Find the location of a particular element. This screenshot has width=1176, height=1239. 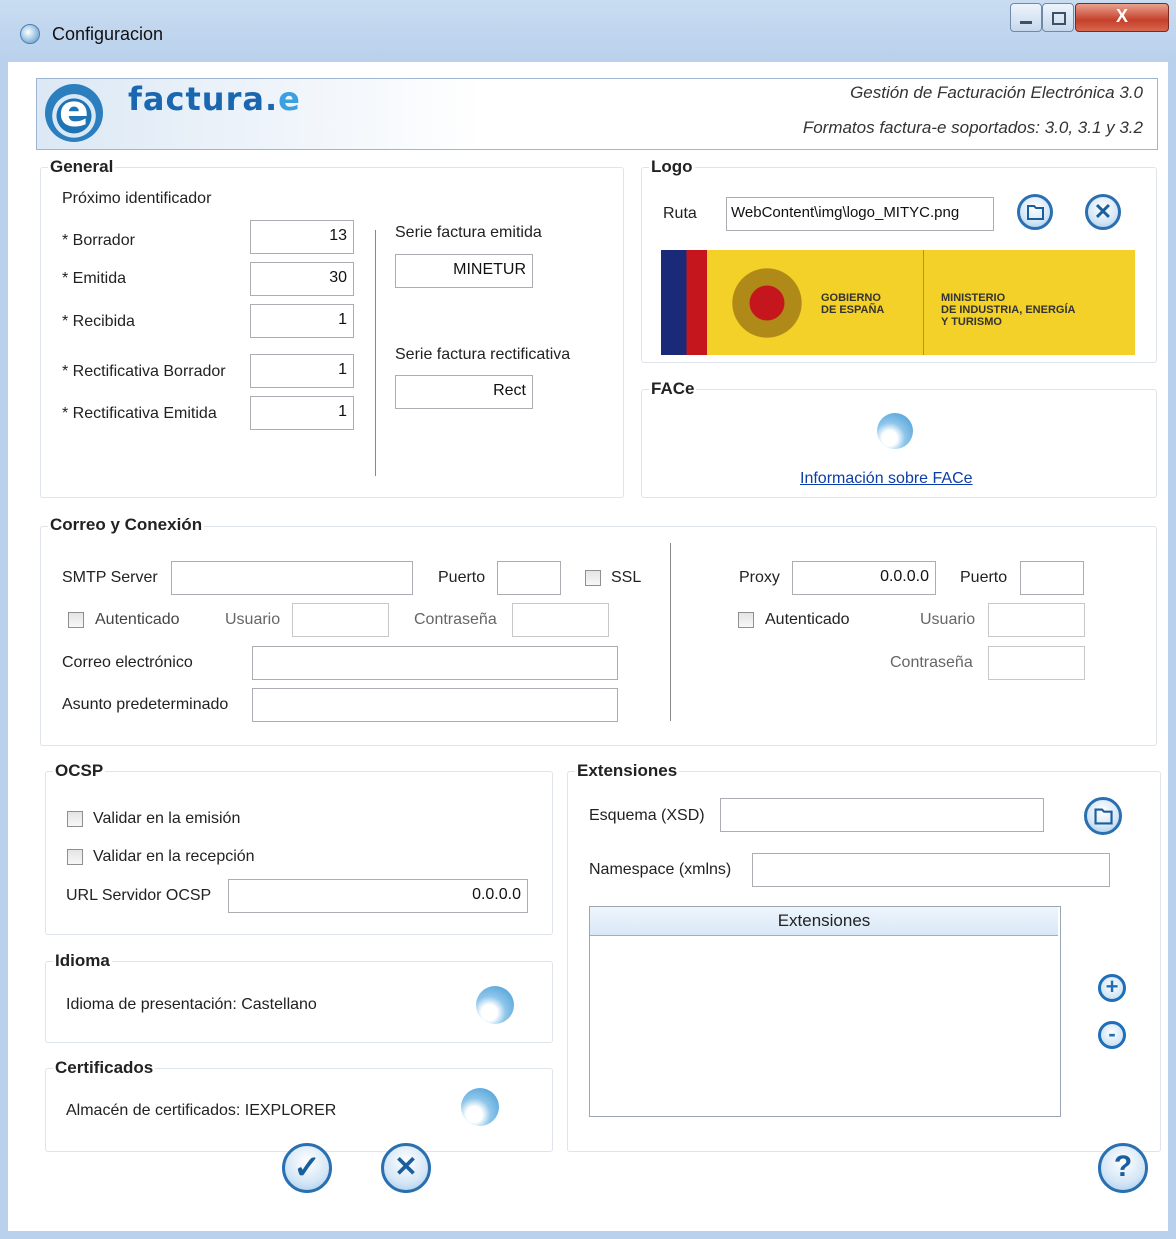

proxy-auth-label: Autenticado is located at coordinates (807, 619).